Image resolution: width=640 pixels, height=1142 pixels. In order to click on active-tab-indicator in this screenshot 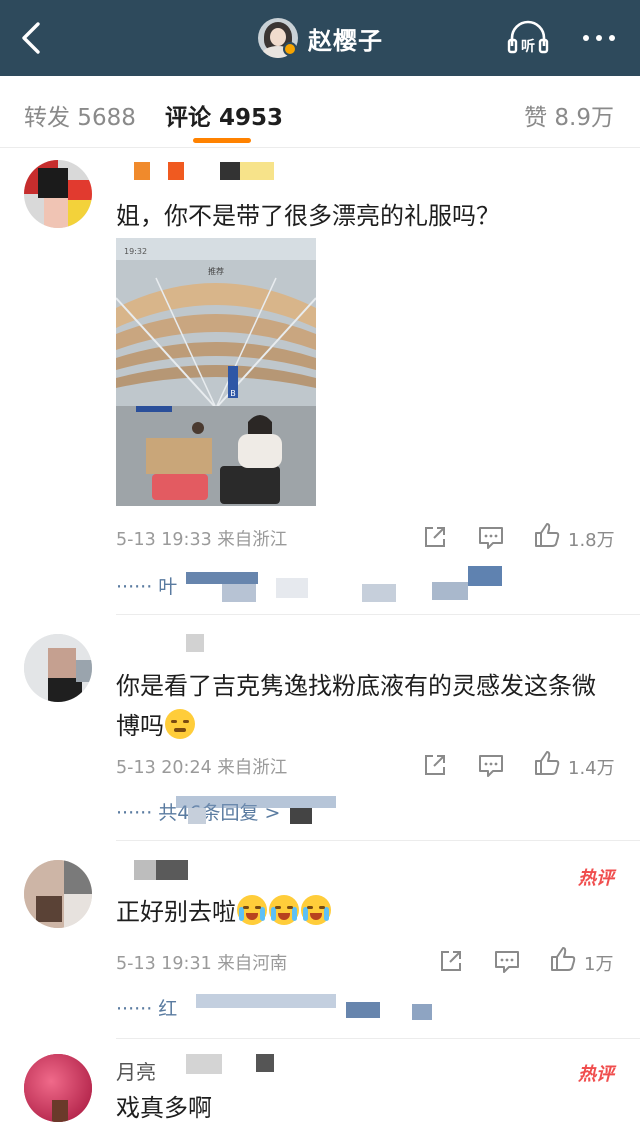, I will do `click(222, 140)`.